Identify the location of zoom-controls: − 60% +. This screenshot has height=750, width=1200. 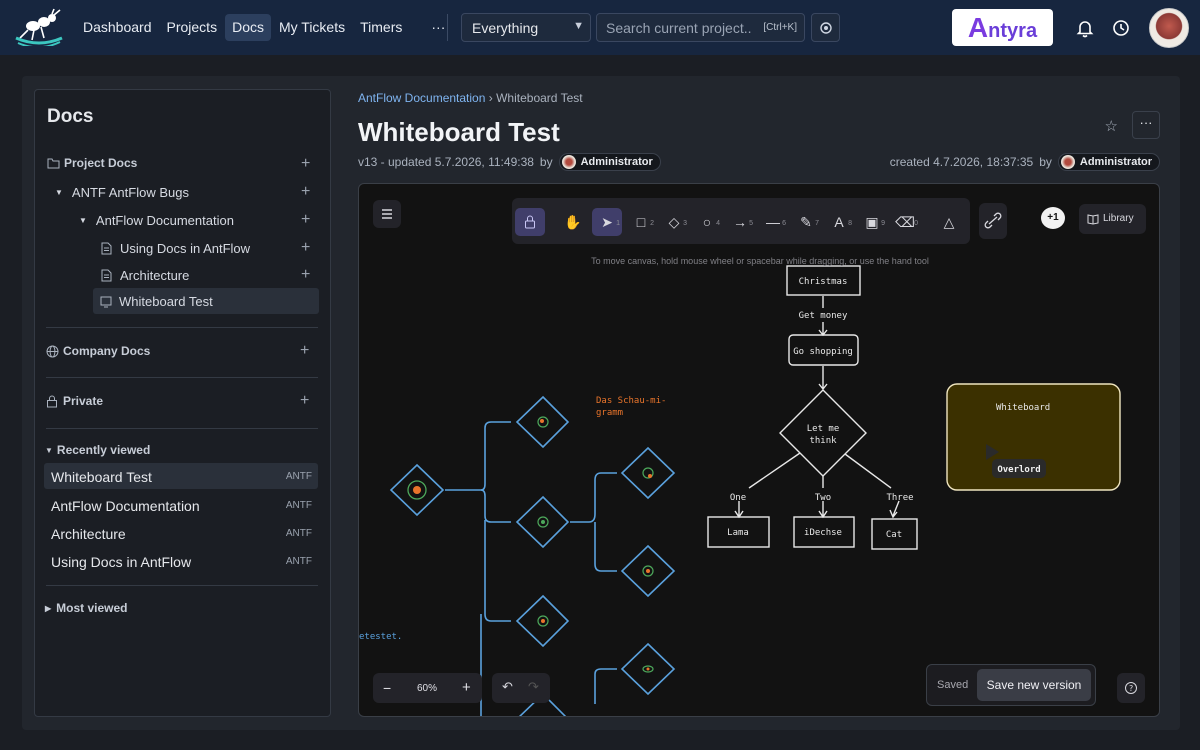
(427, 688).